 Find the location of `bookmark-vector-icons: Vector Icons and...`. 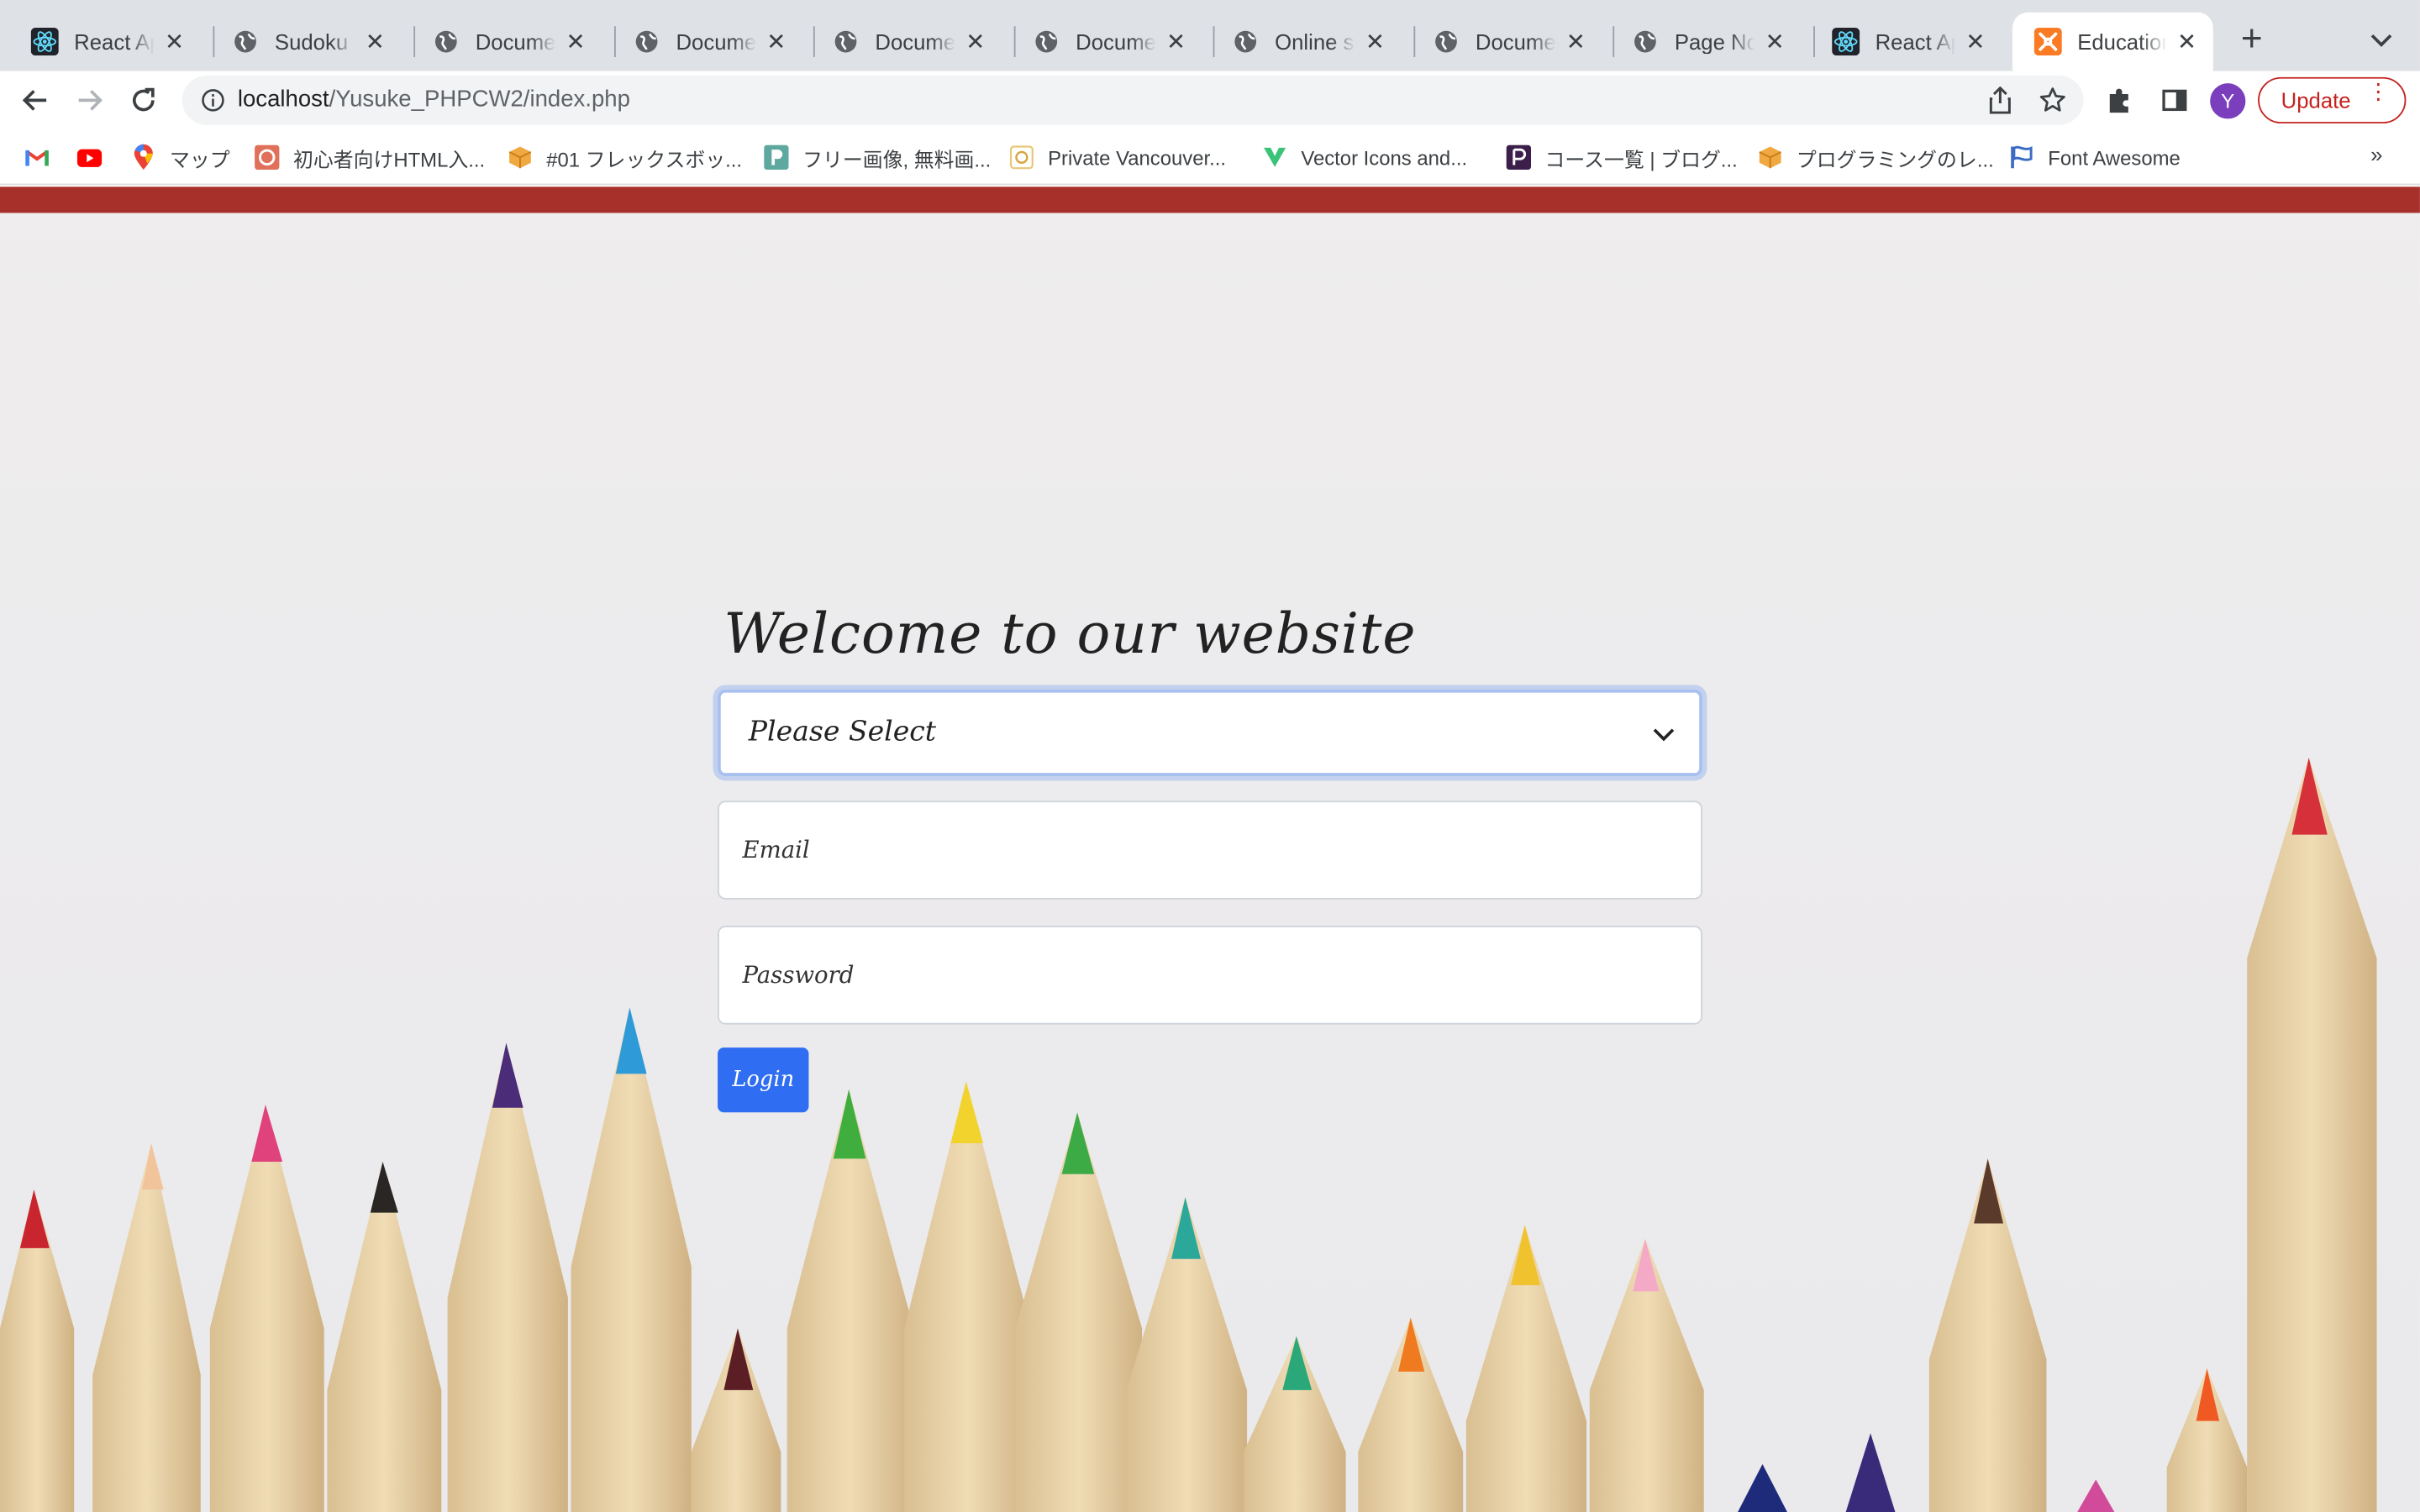

bookmark-vector-icons: Vector Icons and... is located at coordinates (1364, 157).